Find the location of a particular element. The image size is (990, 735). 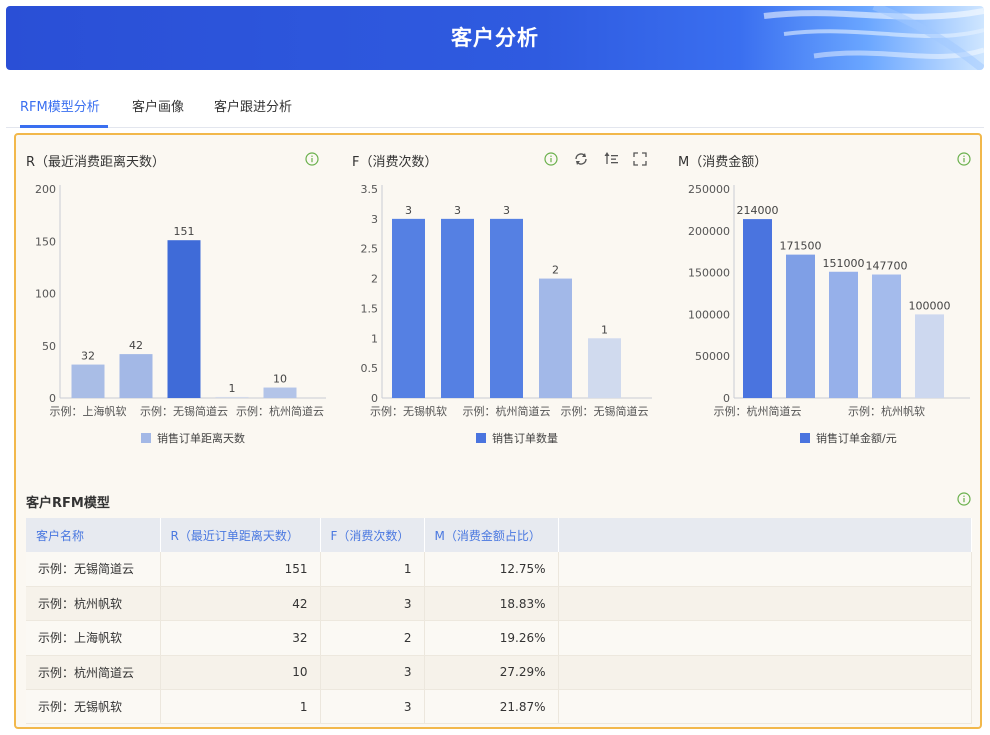

y-tick-label: 3 is located at coordinates (374, 219).